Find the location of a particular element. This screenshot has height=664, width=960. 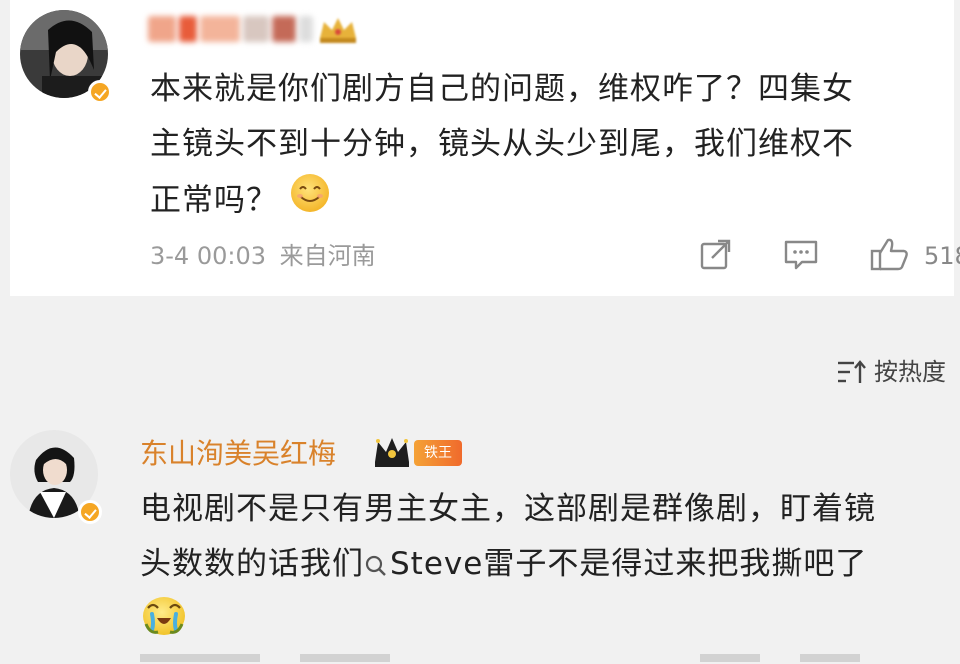

smile-icon is located at coordinates (310, 202).